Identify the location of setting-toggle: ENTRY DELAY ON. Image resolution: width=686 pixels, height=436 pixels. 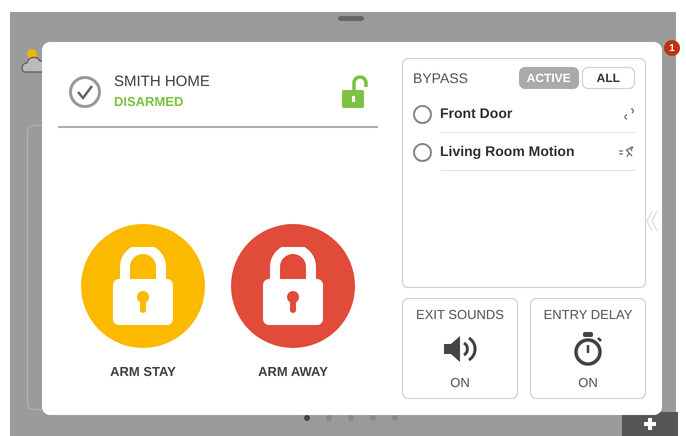
(588, 348).